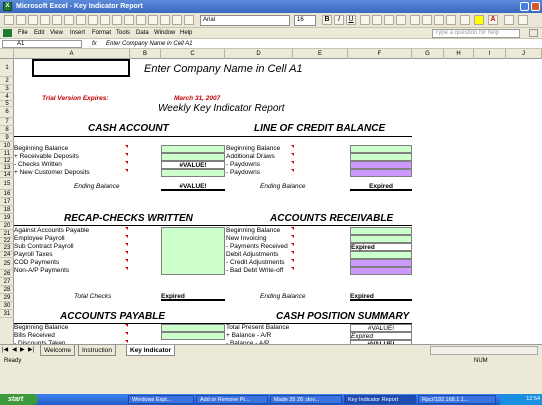 The height and width of the screenshot is (405, 542). I want to click on align-right-icon, so click(389, 20).